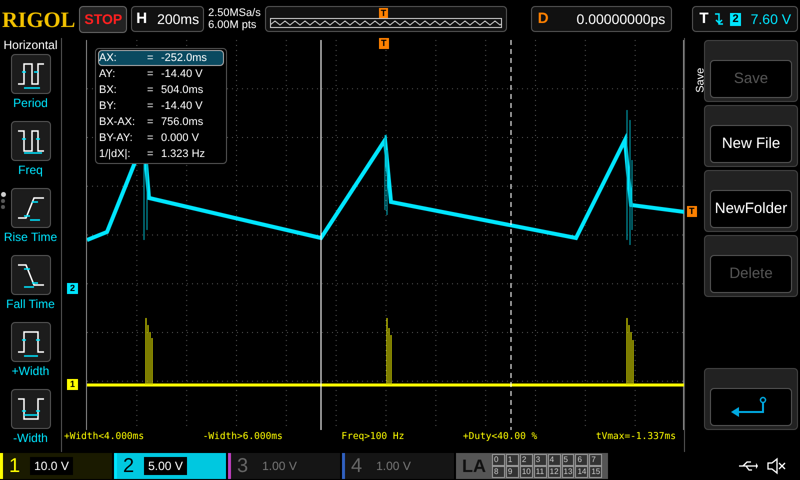 This screenshot has width=800, height=480. I want to click on measure-button: +Width, so click(31, 355).